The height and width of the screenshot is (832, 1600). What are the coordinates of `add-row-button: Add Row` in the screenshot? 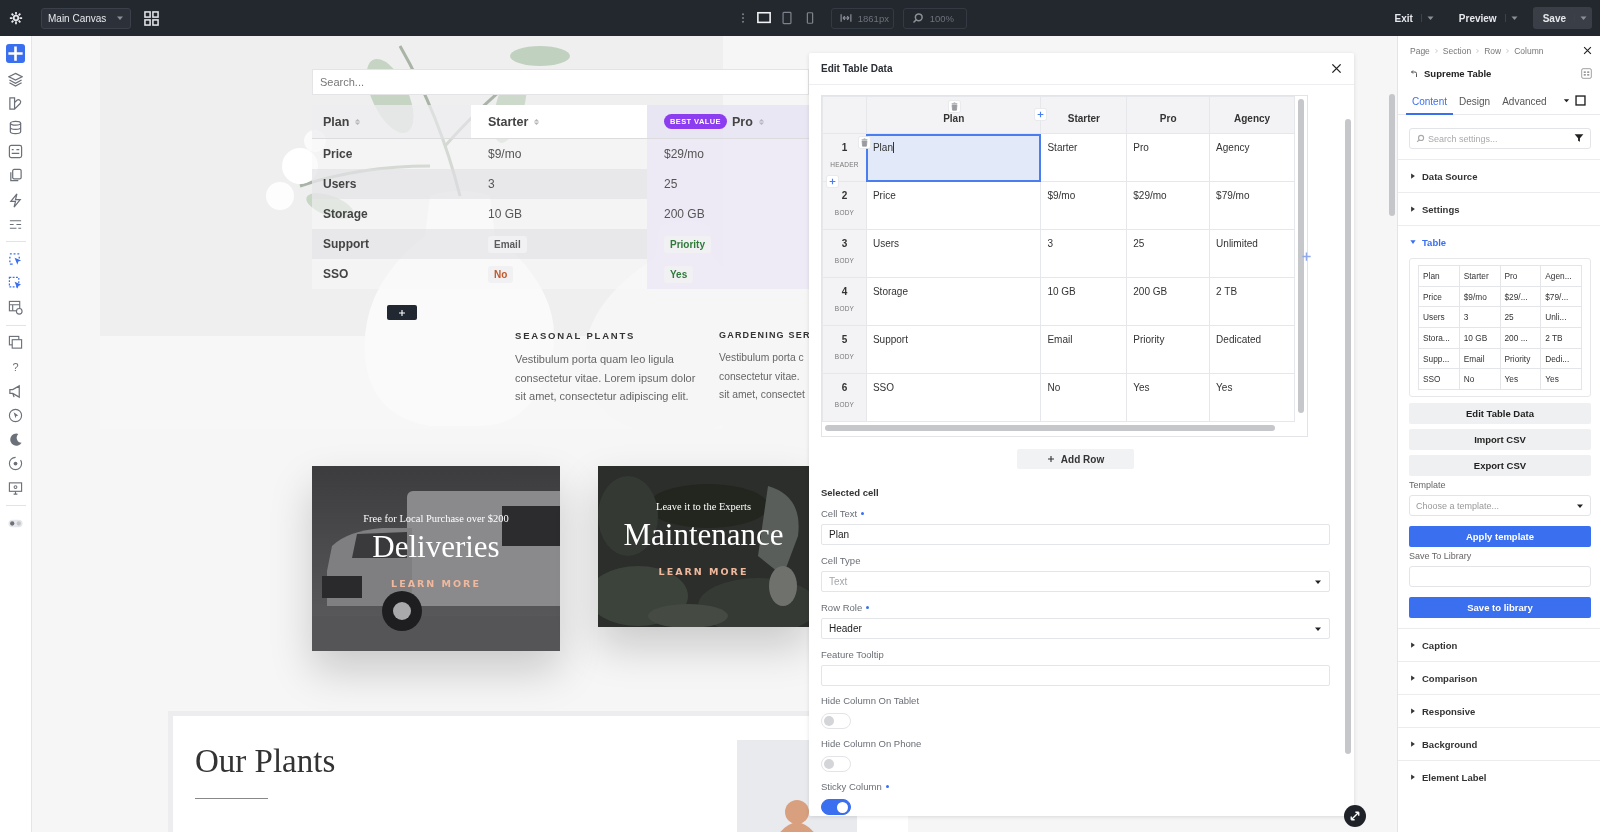 It's located at (1075, 459).